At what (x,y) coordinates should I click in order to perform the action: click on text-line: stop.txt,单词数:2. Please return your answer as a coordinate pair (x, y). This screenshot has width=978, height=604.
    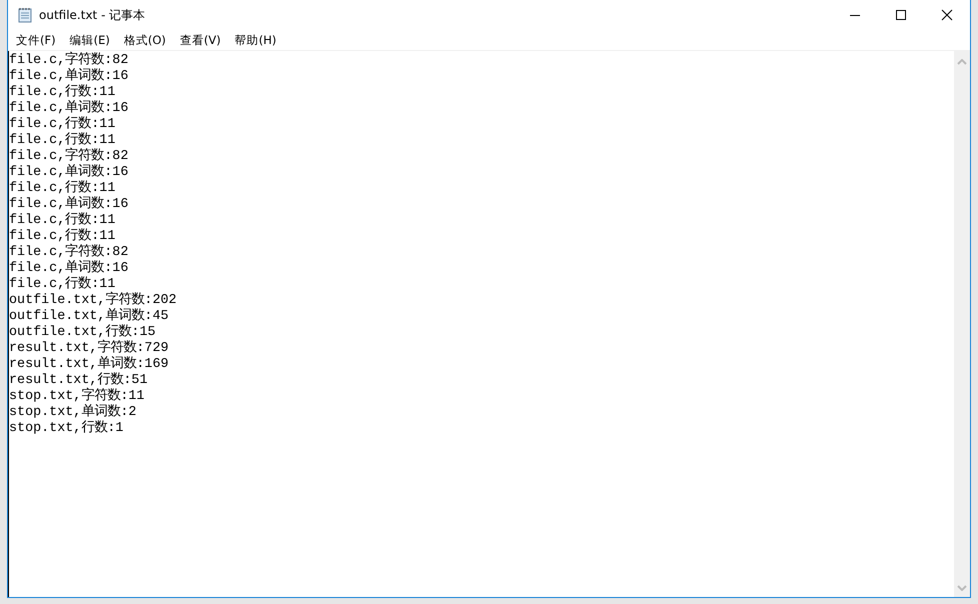
    Looking at the image, I should click on (73, 412).